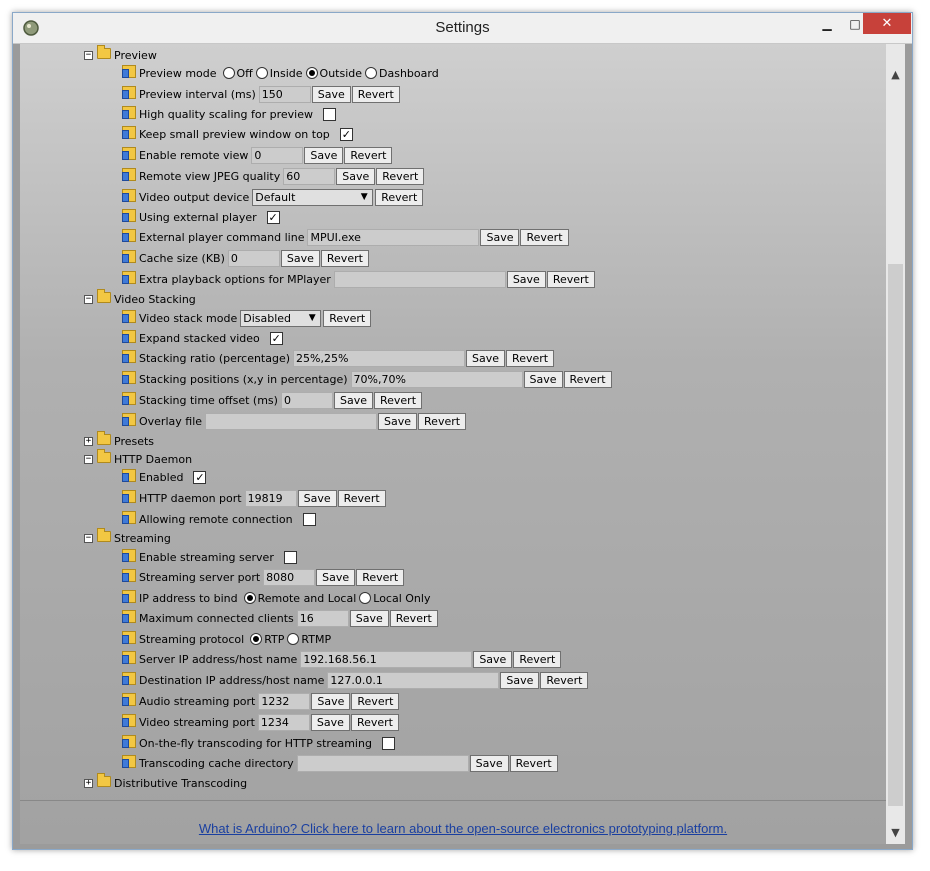 The image size is (930, 871). Describe the element at coordinates (270, 498) in the screenshot. I see `http-port-input: 19819` at that location.